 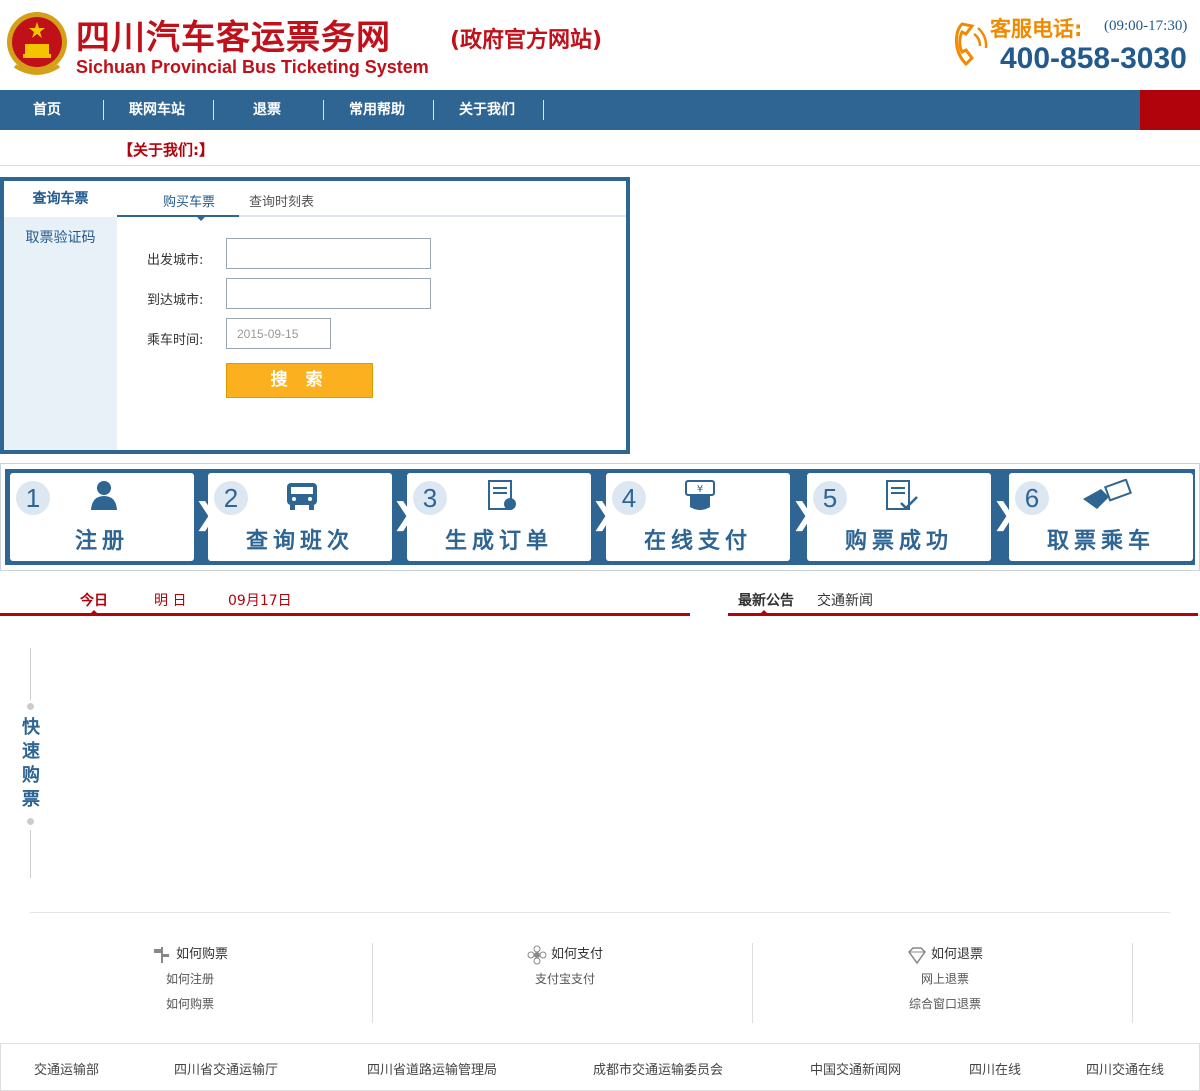 I want to click on payment-hand-icon: ¥, so click(x=700, y=495).